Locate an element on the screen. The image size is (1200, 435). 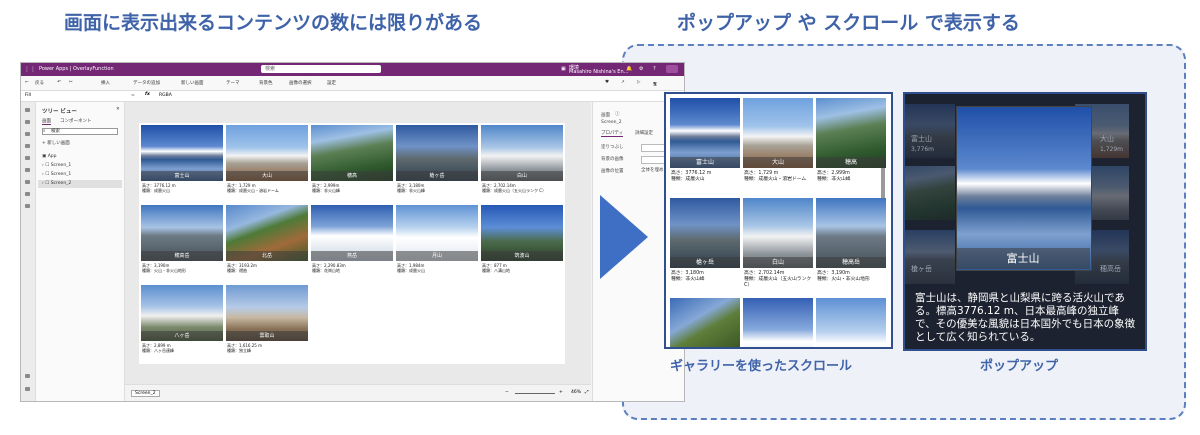
help-icon: ? is located at coordinates (654, 69).